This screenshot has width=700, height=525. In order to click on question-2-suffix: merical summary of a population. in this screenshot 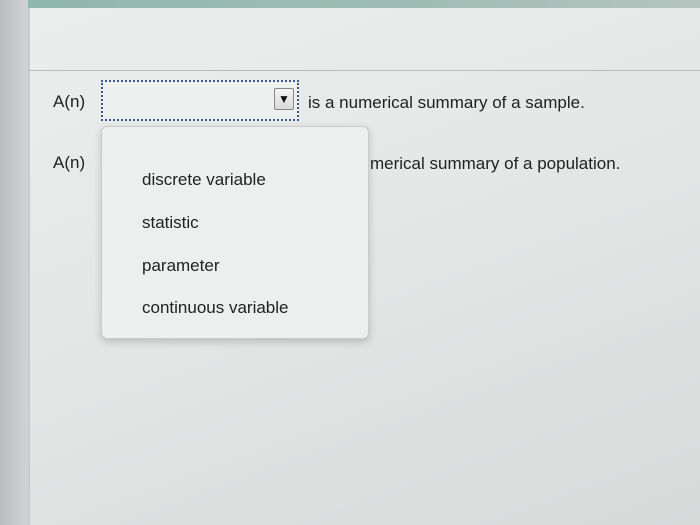, I will do `click(495, 163)`.